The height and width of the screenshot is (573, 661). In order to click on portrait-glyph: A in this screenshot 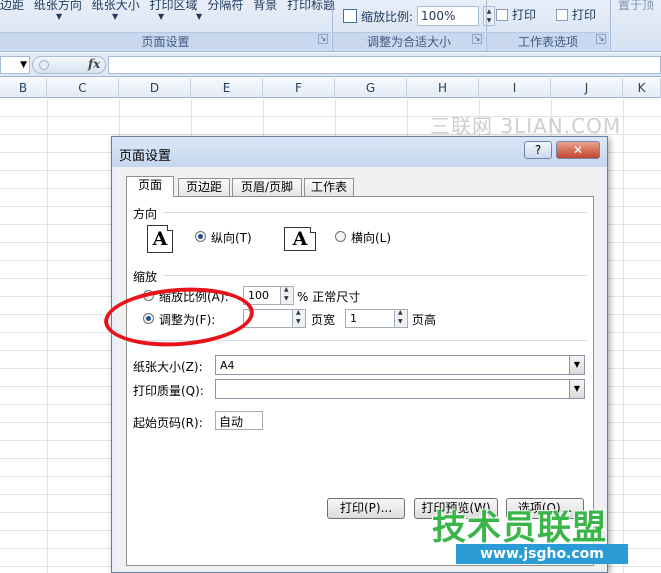, I will do `click(160, 239)`.